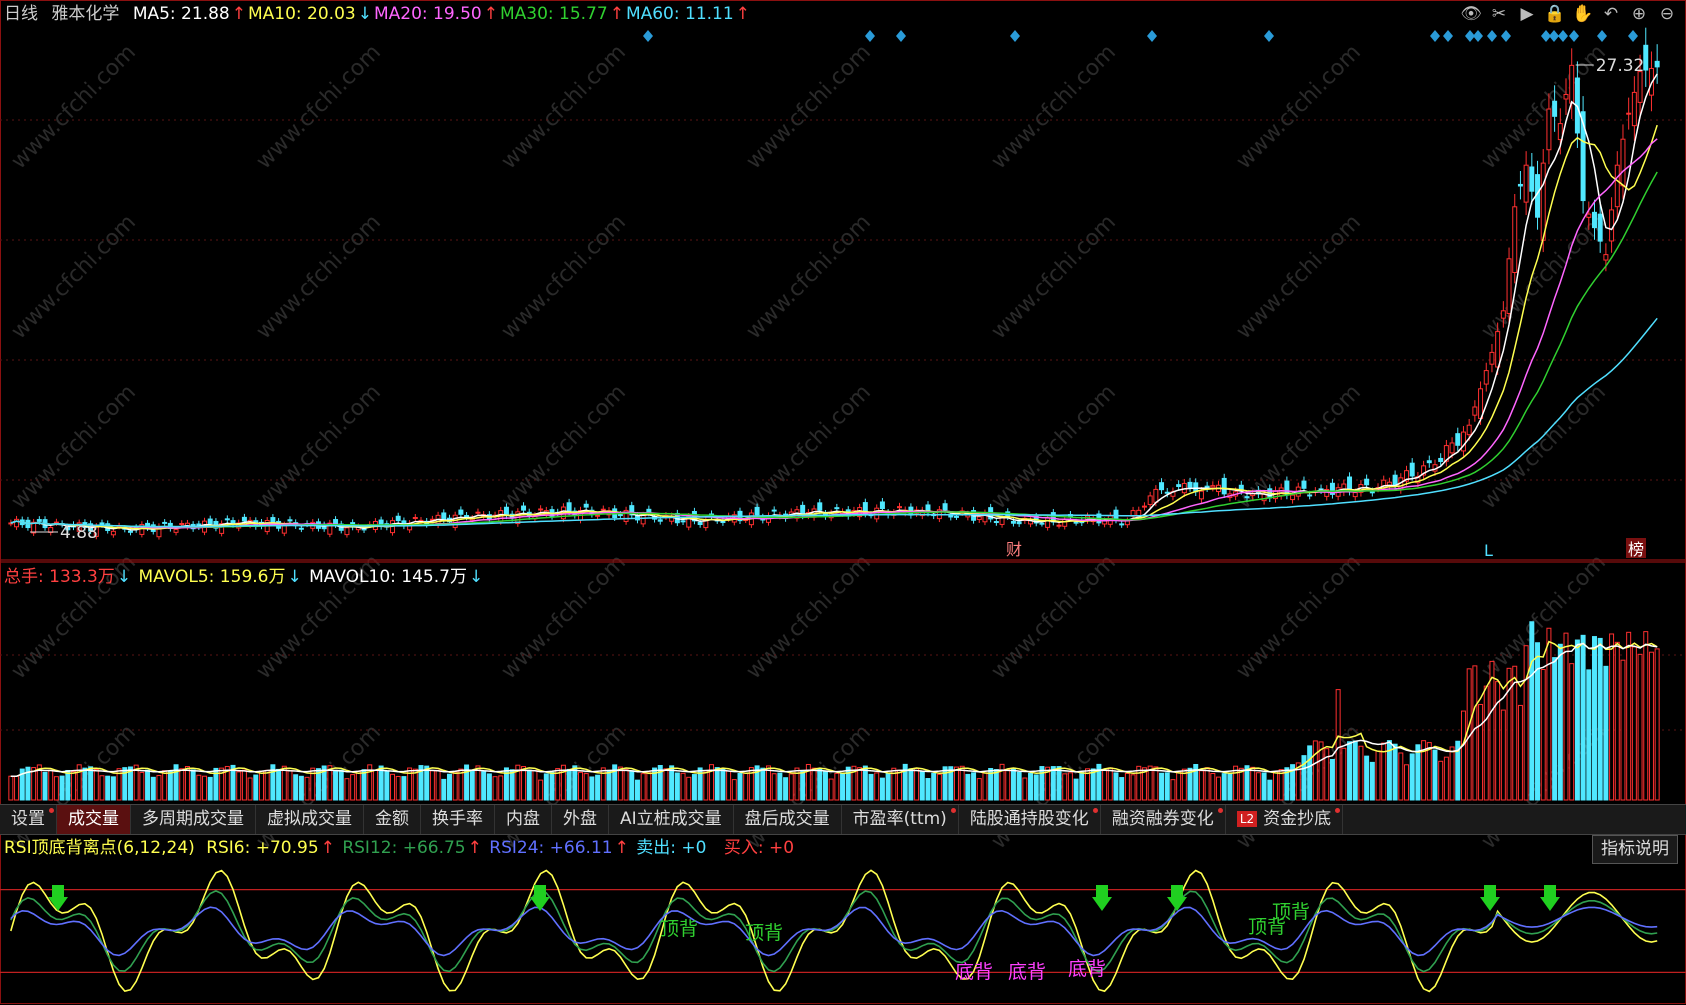 This screenshot has width=1686, height=1005. What do you see at coordinates (51, 810) in the screenshot?
I see `tab-dot` at bounding box center [51, 810].